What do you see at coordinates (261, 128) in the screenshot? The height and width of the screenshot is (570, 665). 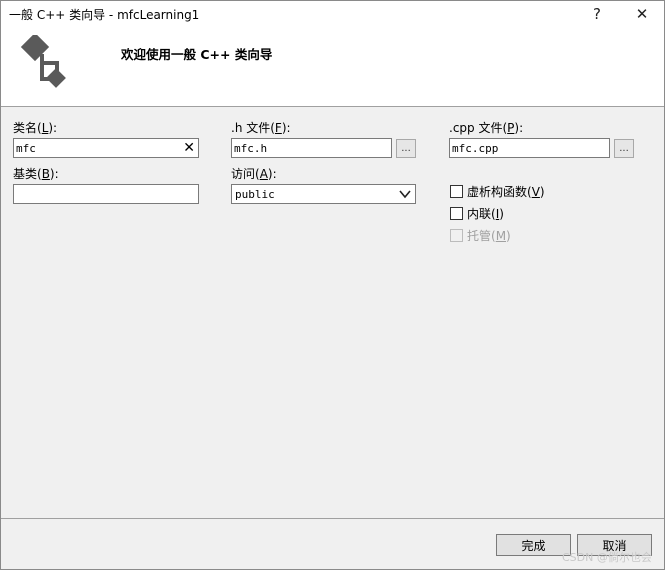 I see `h-file-label: .h 文件(F):` at bounding box center [261, 128].